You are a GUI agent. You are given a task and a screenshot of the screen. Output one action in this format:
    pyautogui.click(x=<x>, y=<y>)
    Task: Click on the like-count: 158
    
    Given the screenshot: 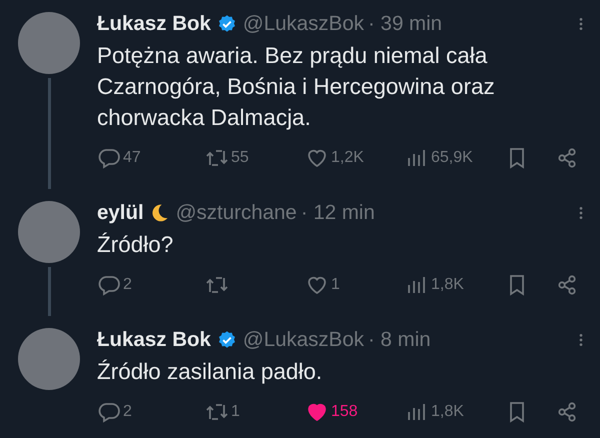 What is the action you would take?
    pyautogui.click(x=344, y=412)
    